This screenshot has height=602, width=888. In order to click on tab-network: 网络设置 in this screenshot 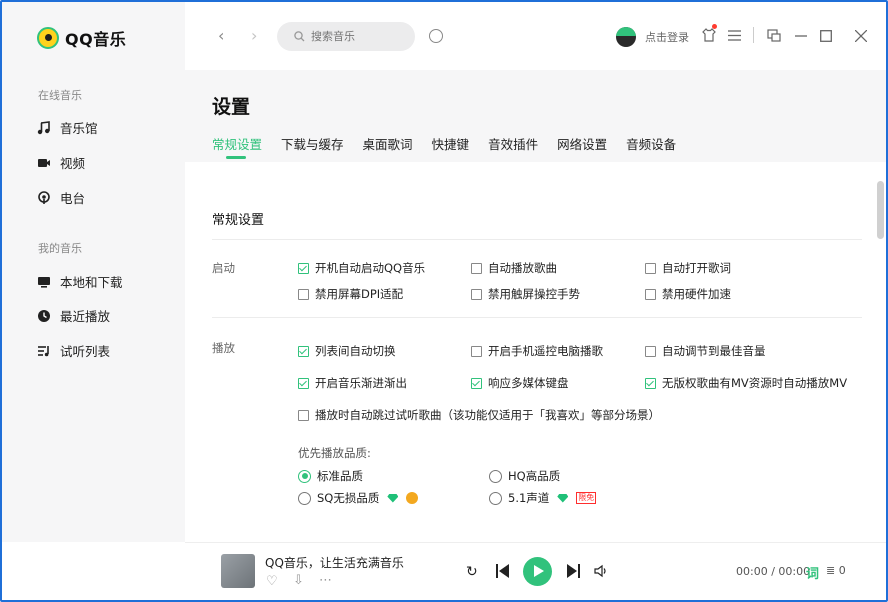, I will do `click(582, 143)`.